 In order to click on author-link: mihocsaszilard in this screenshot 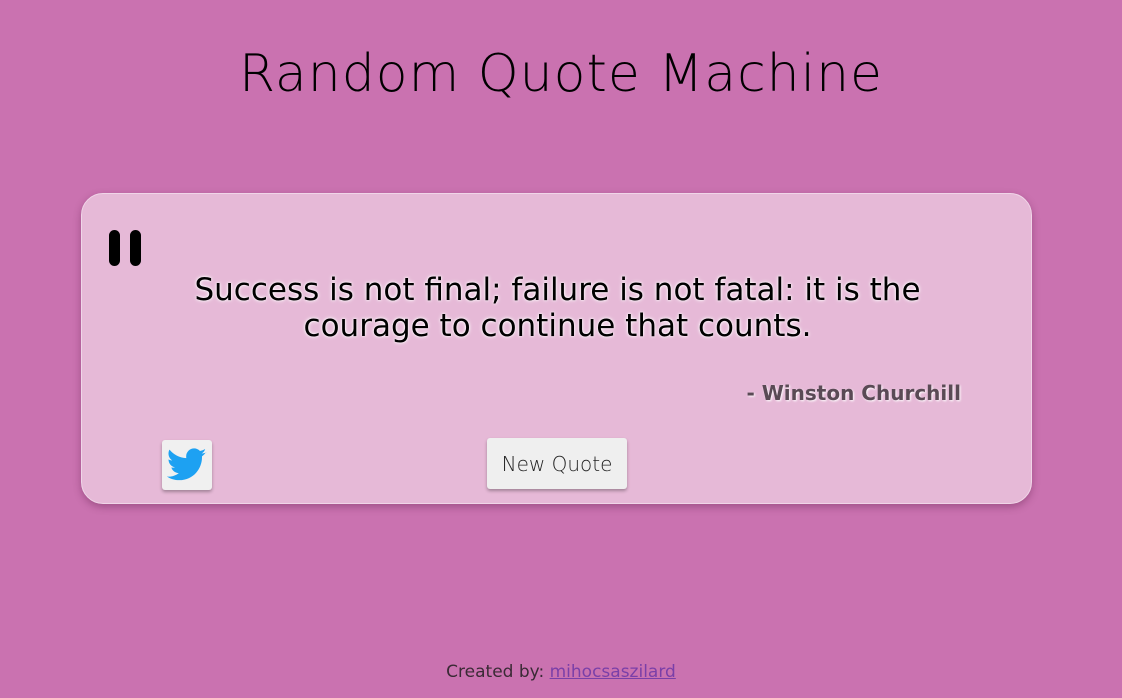, I will do `click(613, 672)`.